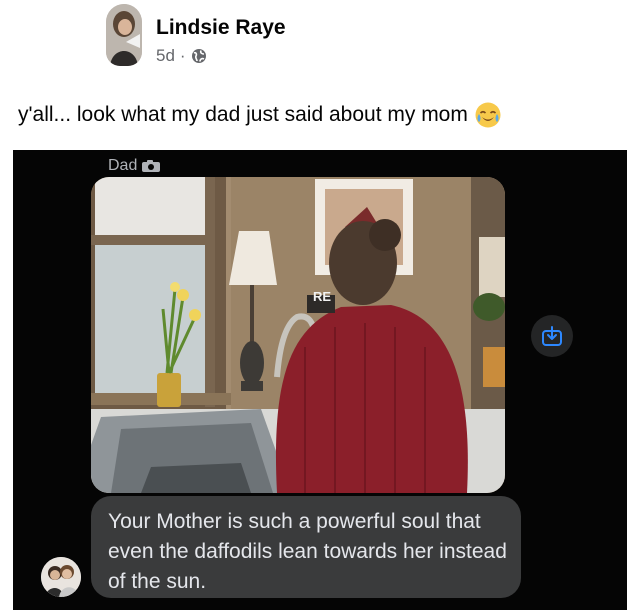 This screenshot has width=640, height=610. I want to click on photo-sign-text: RE, so click(322, 296).